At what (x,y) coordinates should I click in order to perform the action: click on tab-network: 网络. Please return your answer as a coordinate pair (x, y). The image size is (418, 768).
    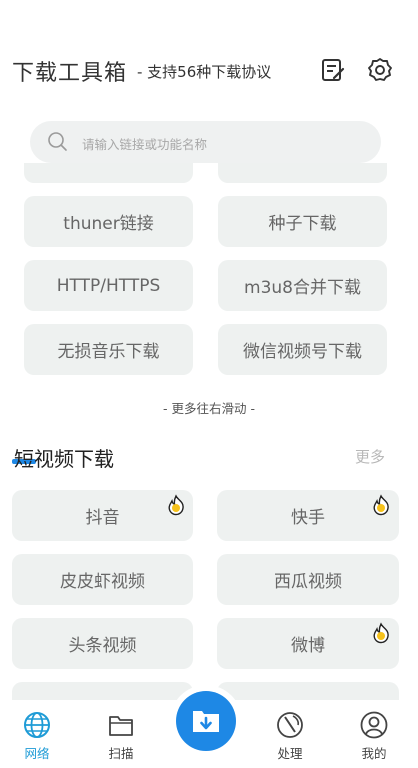
    Looking at the image, I should click on (37, 736).